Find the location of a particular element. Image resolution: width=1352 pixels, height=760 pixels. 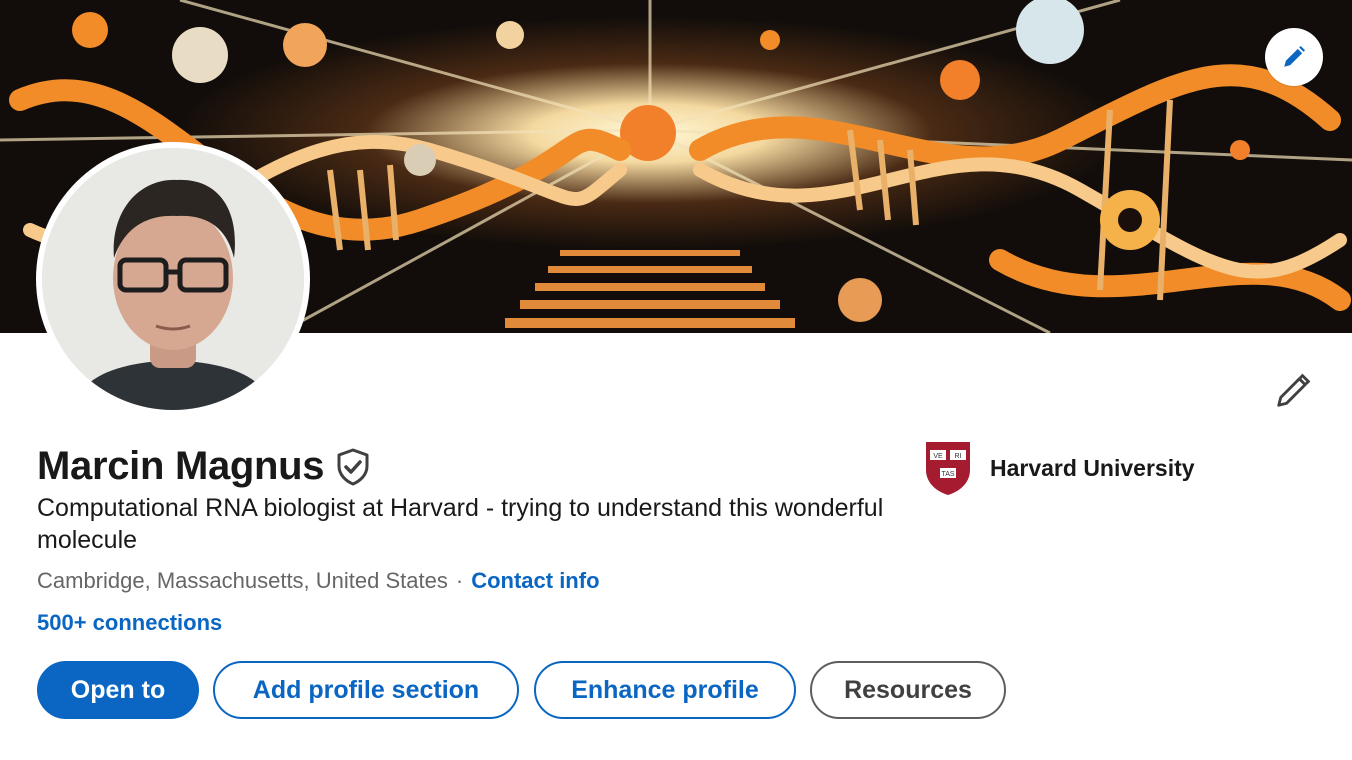

enhance-profile-button: Enhance profile is located at coordinates (665, 690).